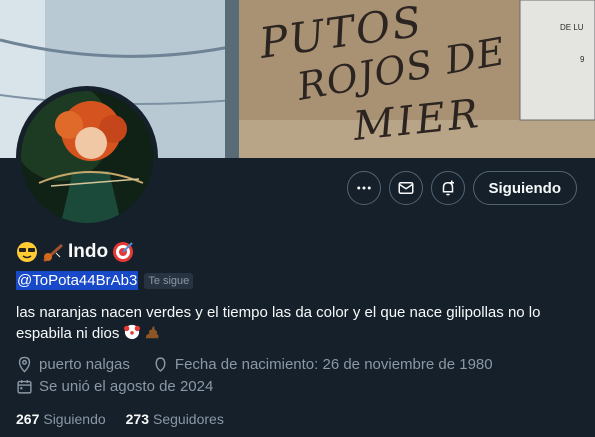  I want to click on profile-meta-row-2: Se unió el agosto de 2024, so click(114, 386).